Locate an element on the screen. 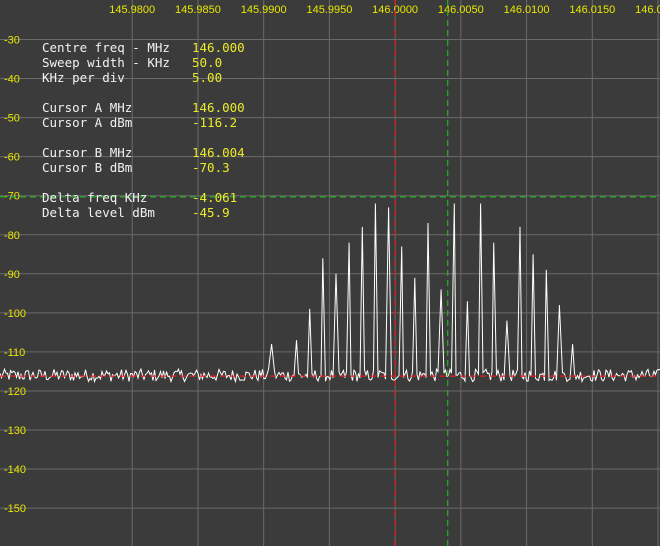 The height and width of the screenshot is (546, 660). y-tick-label: -150 is located at coordinates (15, 509).